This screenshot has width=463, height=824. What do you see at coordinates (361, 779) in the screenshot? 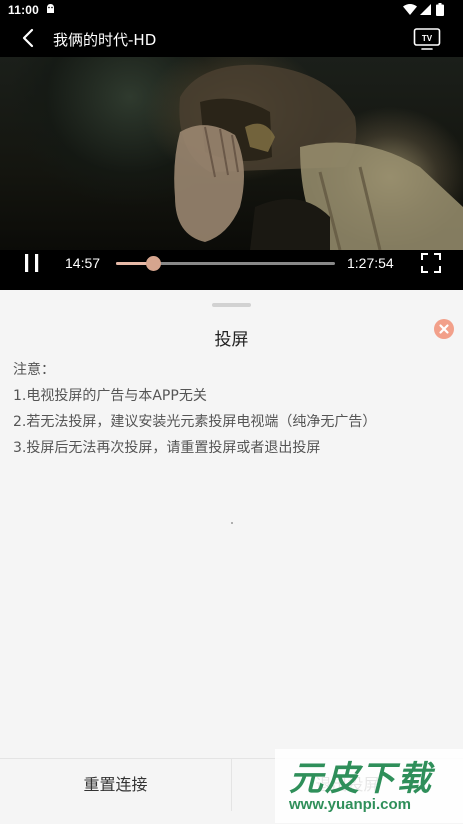
I see `watermark-text: 元皮下载` at bounding box center [361, 779].